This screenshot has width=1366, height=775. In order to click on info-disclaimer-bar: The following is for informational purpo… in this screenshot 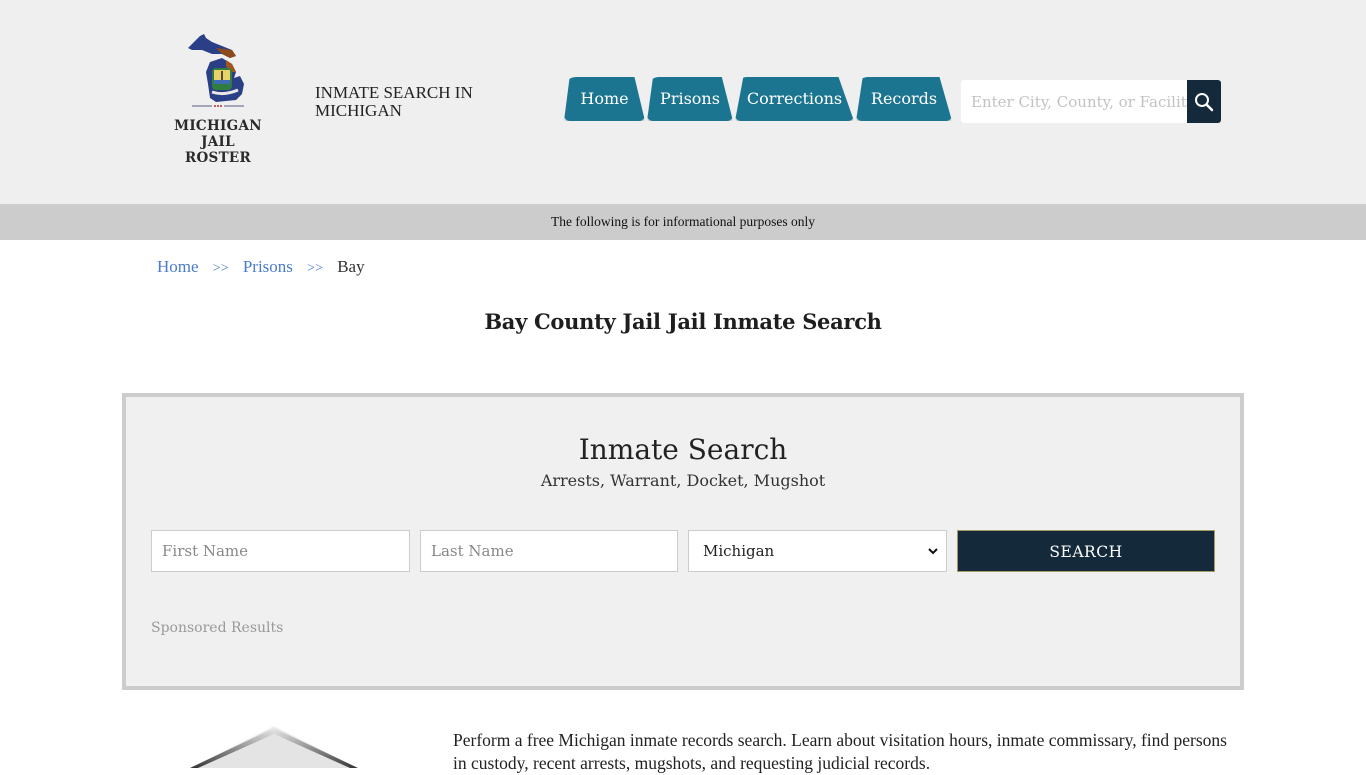, I will do `click(683, 222)`.